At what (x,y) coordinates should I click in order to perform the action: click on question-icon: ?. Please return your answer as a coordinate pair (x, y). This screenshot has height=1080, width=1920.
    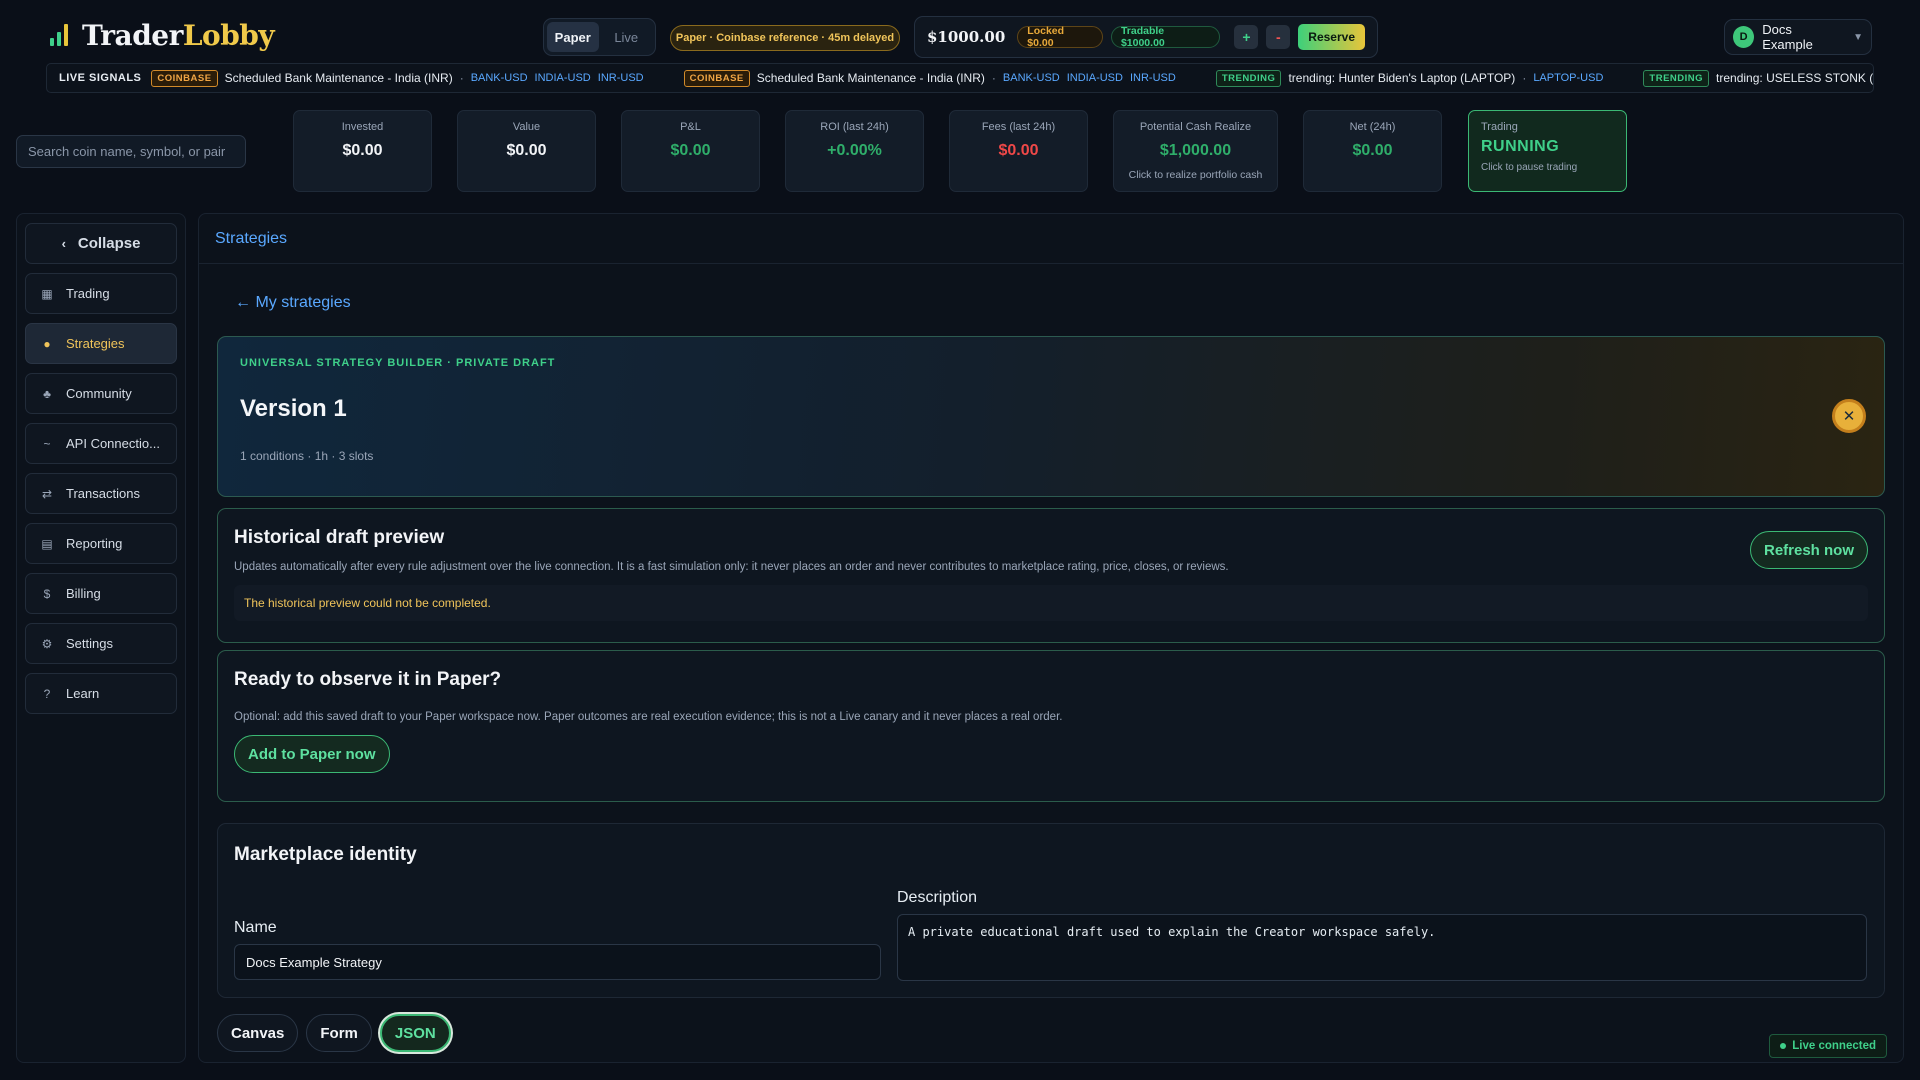
    Looking at the image, I should click on (47, 693).